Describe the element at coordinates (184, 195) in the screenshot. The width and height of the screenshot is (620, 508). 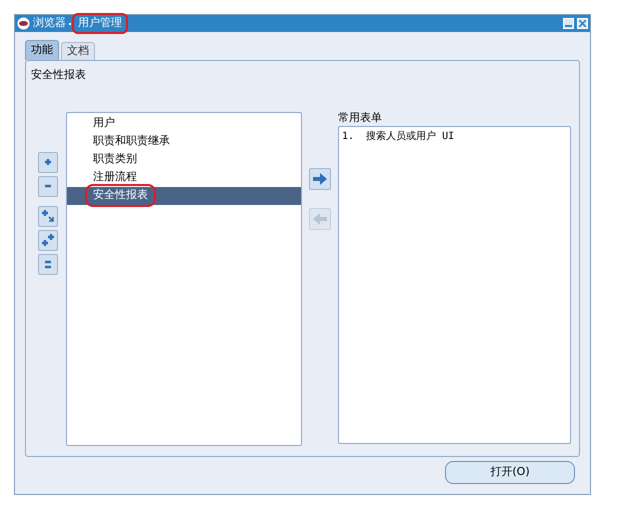
I see `tree-item: 安全性报表` at that location.